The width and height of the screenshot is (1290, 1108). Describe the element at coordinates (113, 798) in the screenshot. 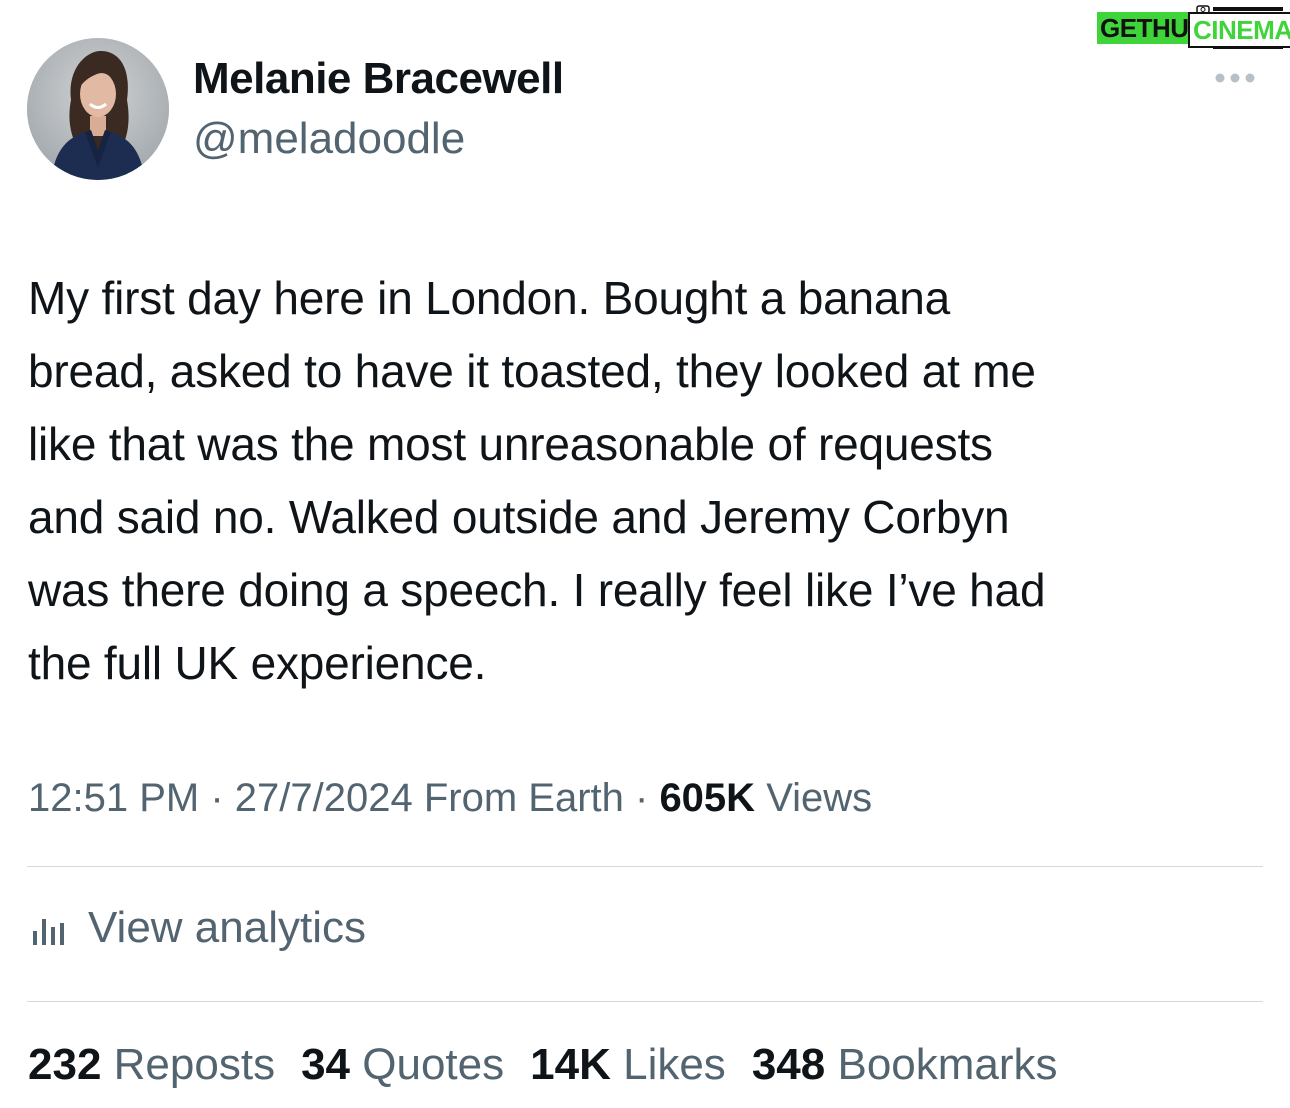

I see `tweet-time: 12:51 PM` at that location.